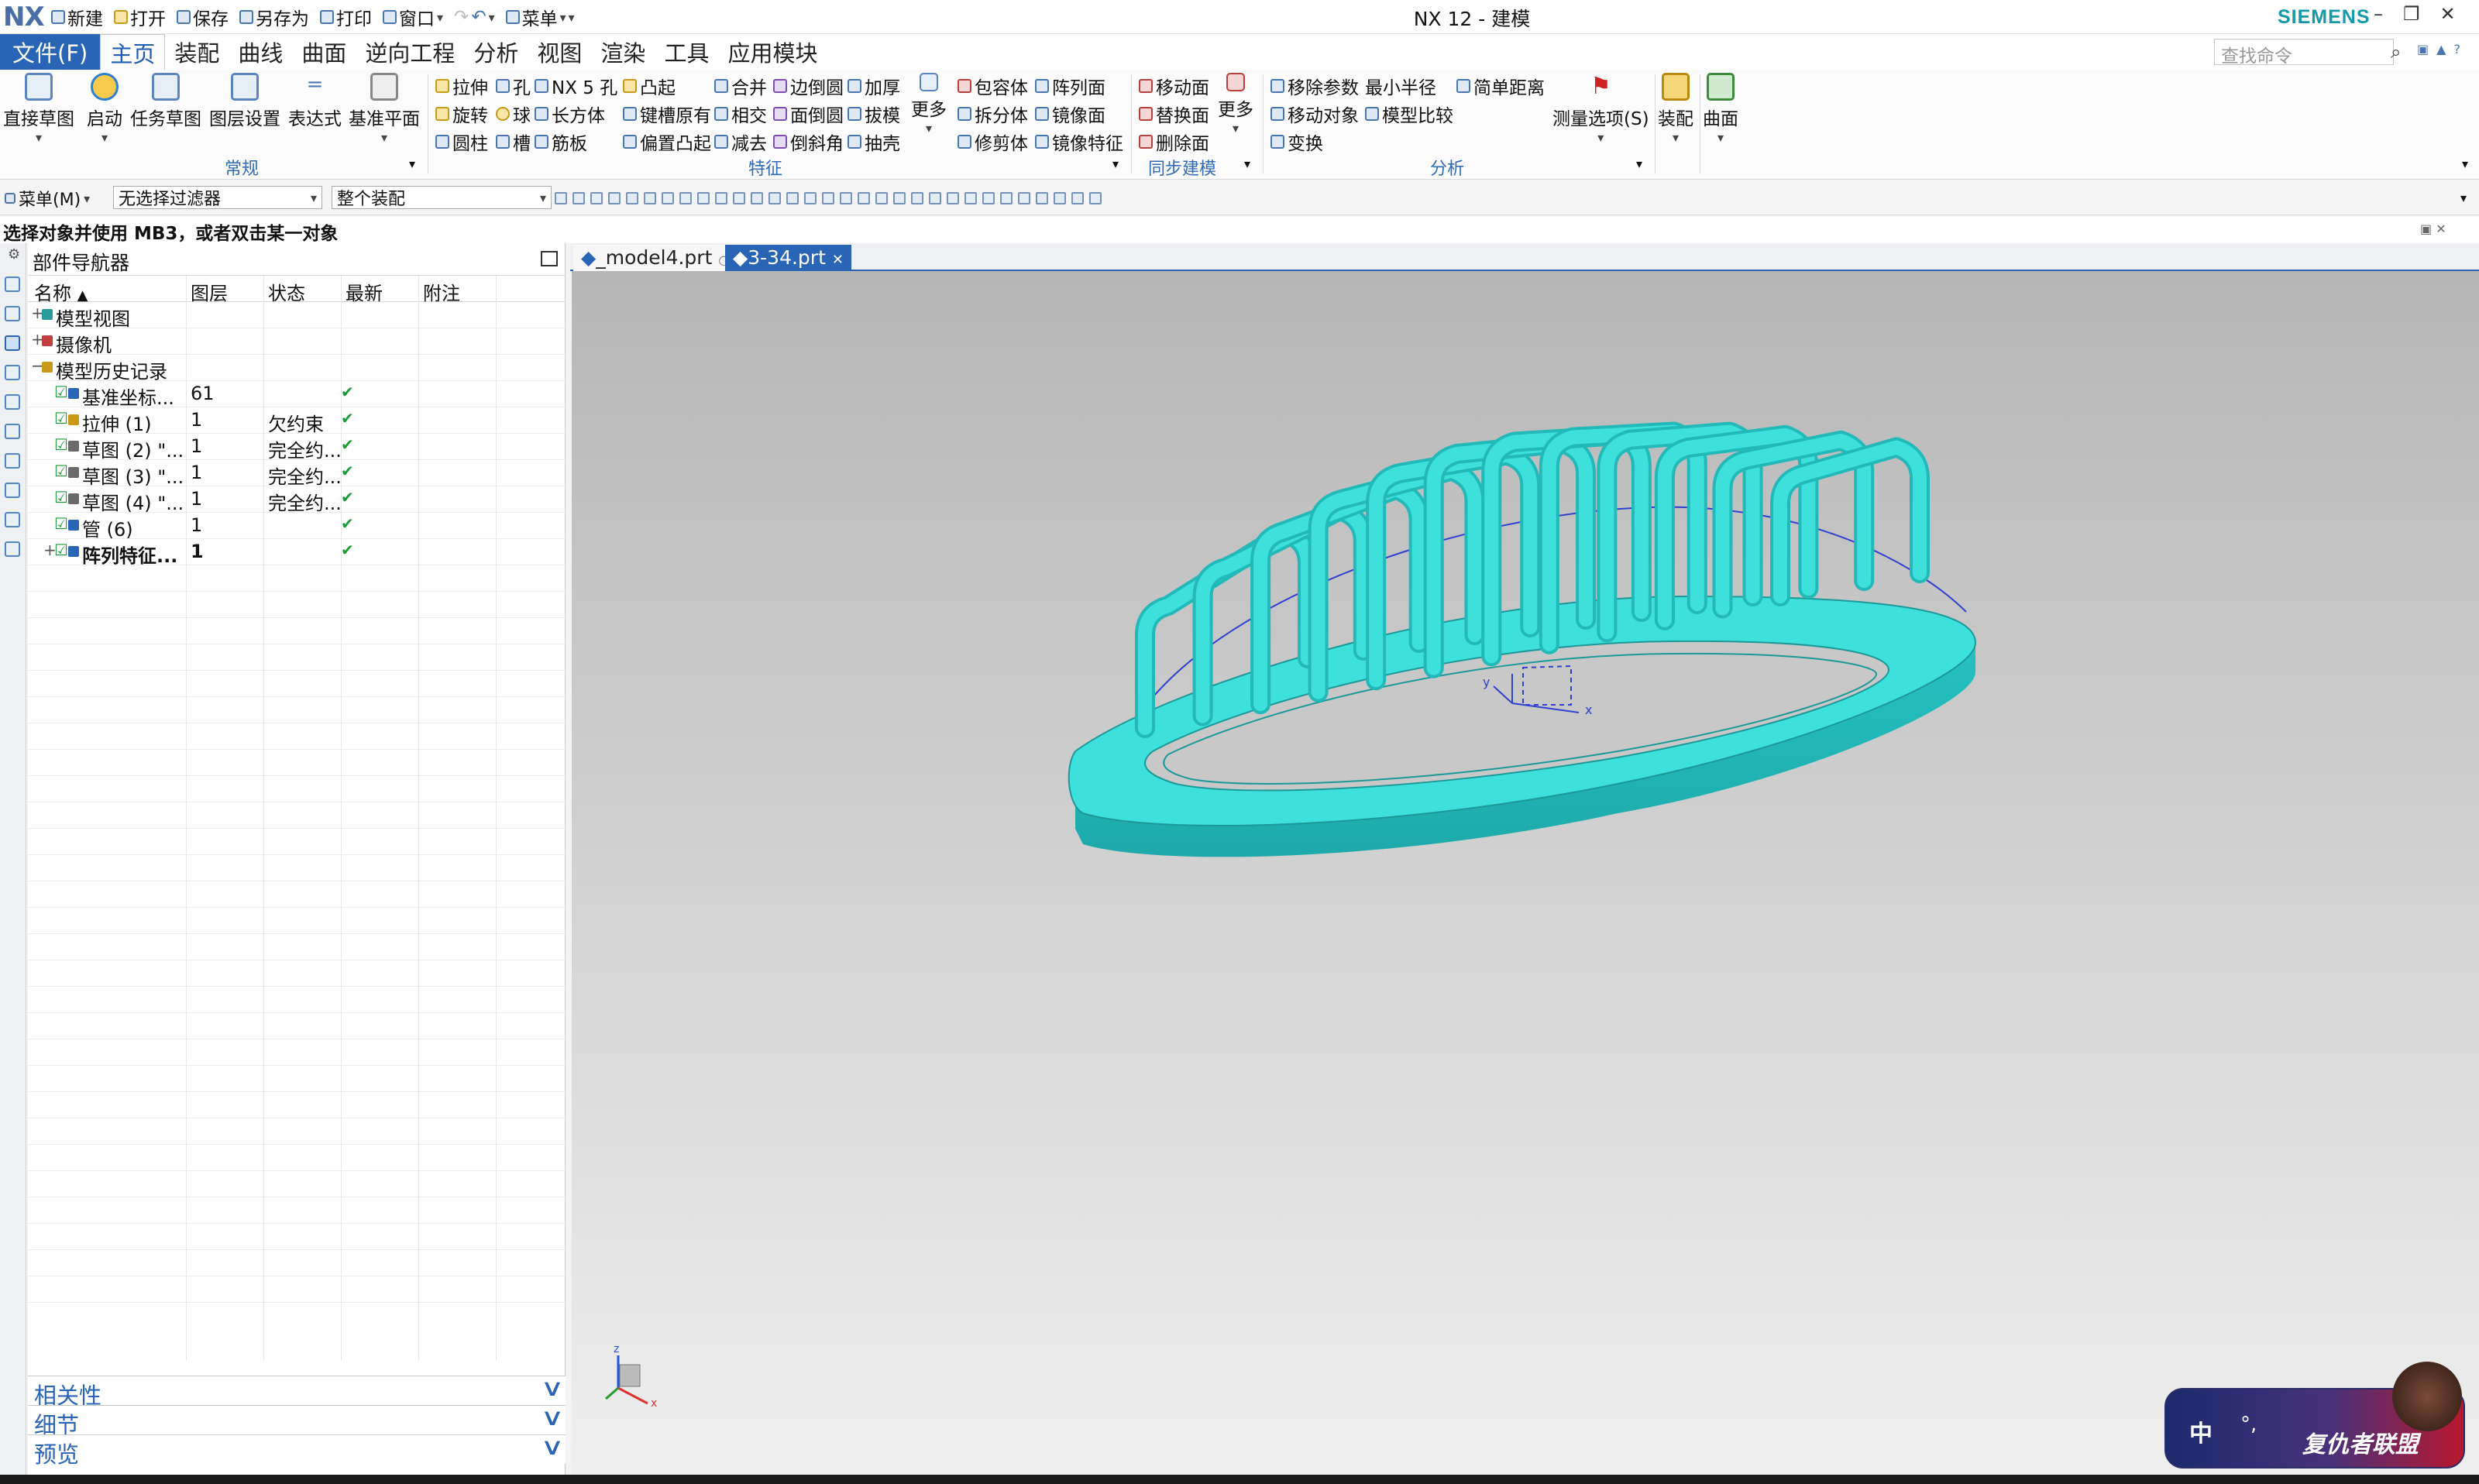  What do you see at coordinates (2378, 14) in the screenshot?
I see `minimize-icon: –` at bounding box center [2378, 14].